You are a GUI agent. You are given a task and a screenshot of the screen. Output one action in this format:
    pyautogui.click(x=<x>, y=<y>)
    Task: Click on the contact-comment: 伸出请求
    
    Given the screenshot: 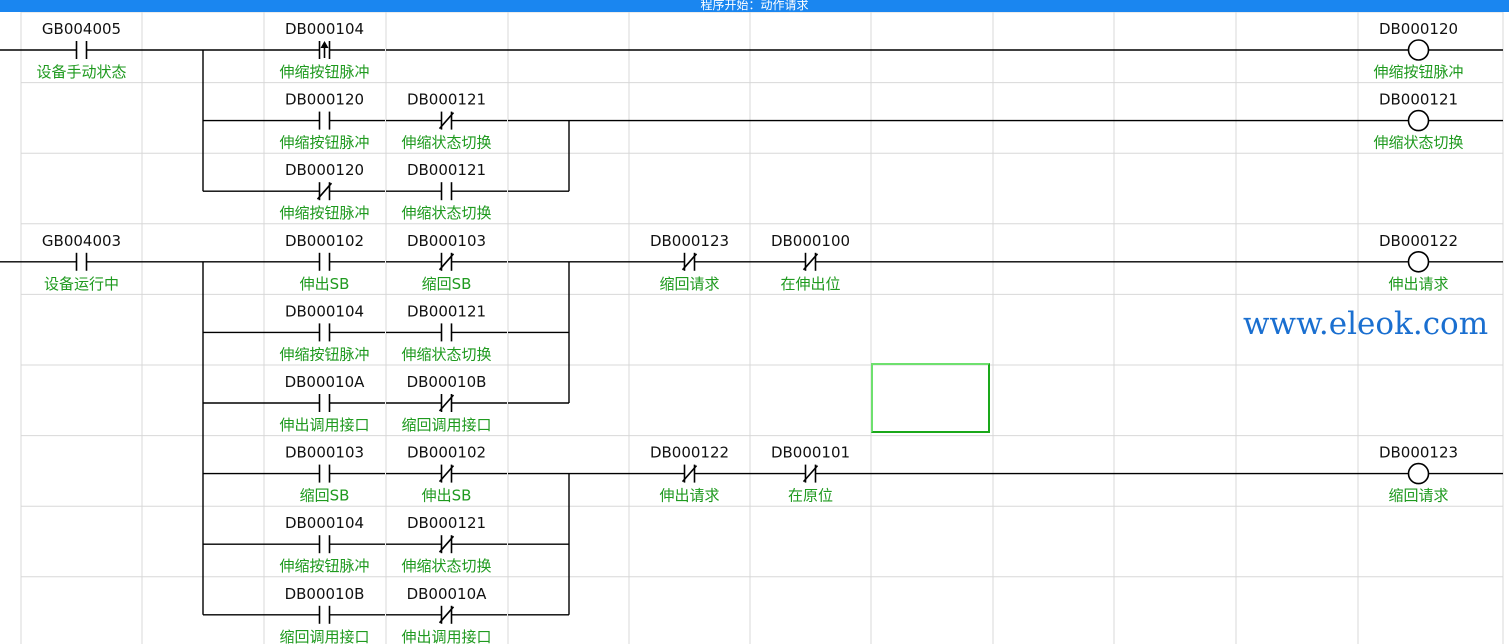 What is the action you would take?
    pyautogui.click(x=689, y=496)
    